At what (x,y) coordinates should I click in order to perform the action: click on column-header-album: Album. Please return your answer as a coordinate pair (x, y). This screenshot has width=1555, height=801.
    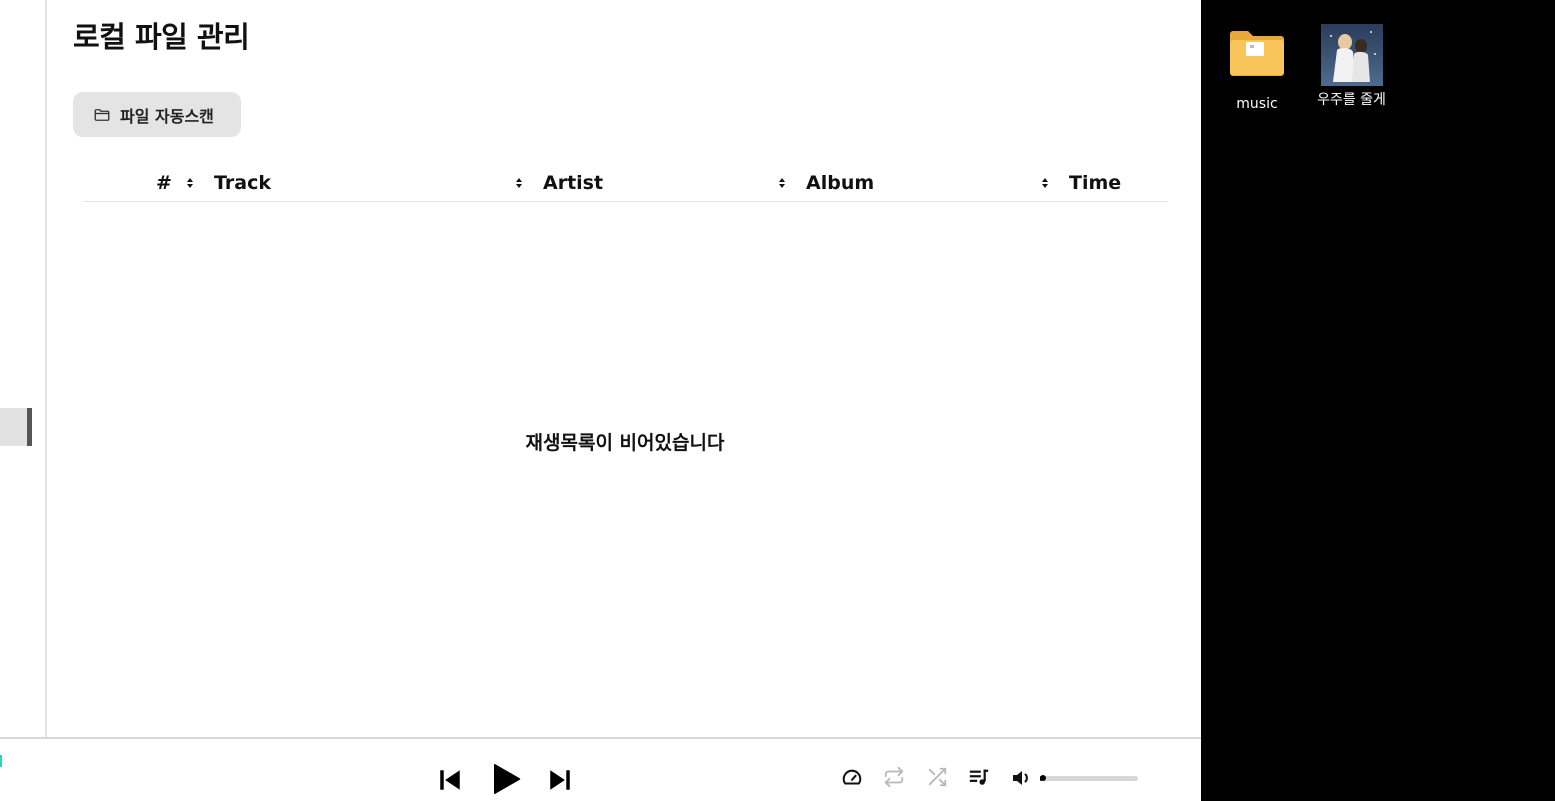
    Looking at the image, I should click on (840, 183).